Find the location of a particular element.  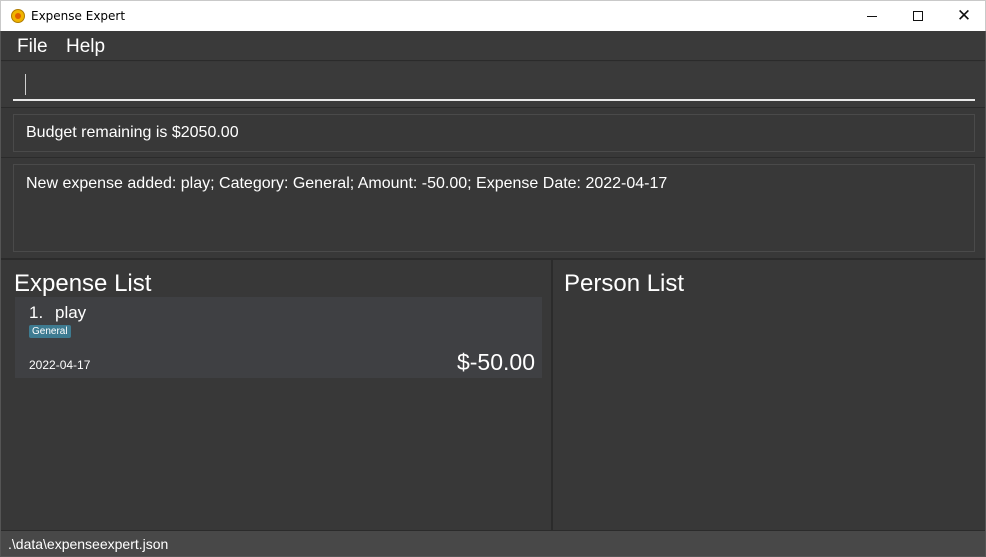

window-title-bar: Expense Expert ✕ is located at coordinates (493, 15).